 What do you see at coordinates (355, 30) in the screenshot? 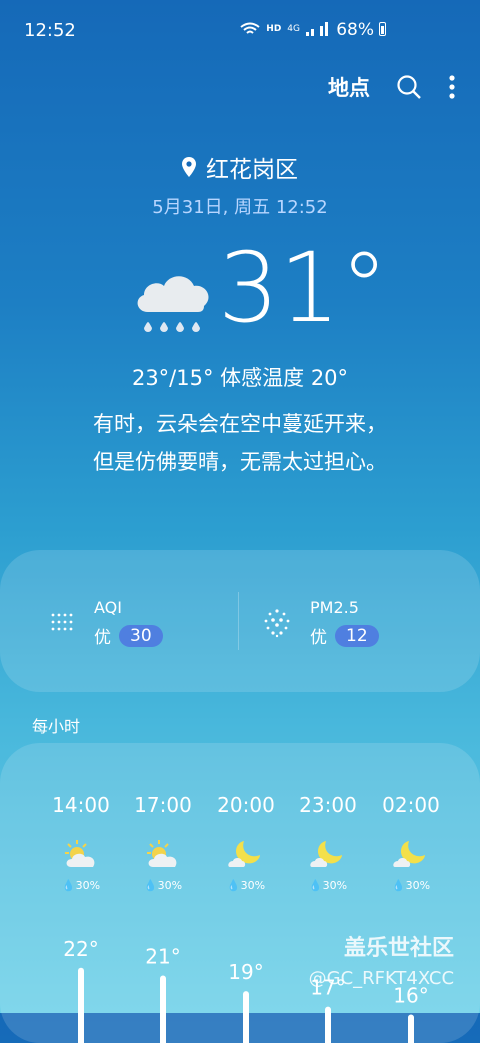
I see `battery-percent: 68%` at bounding box center [355, 30].